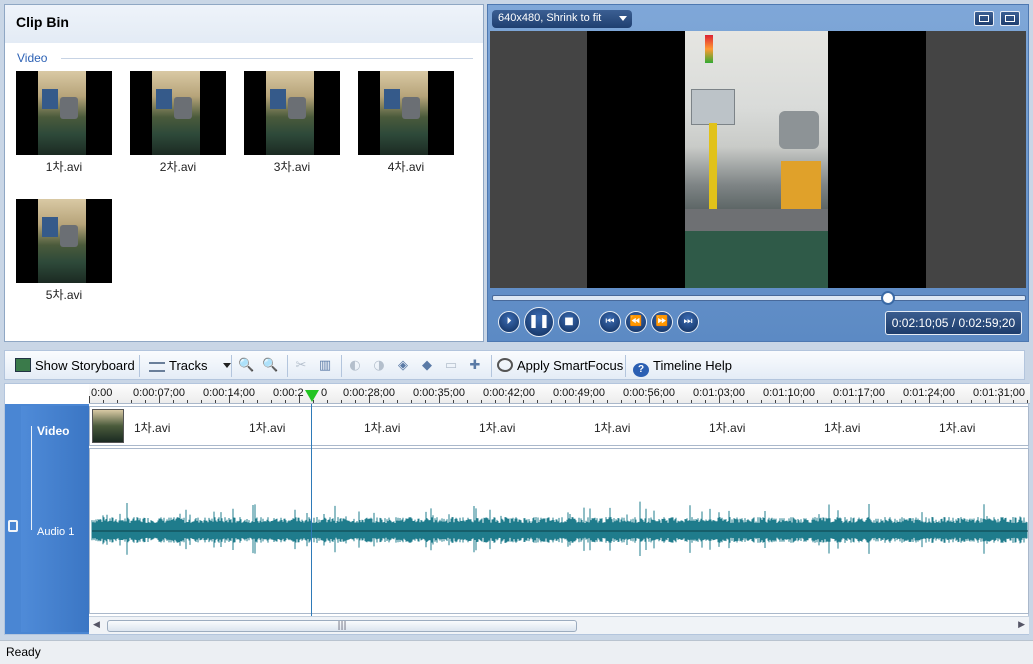 The height and width of the screenshot is (664, 1033). Describe the element at coordinates (562, 19) in the screenshot. I see `resolution-dropdown: 640x480, Shrink to fit` at that location.